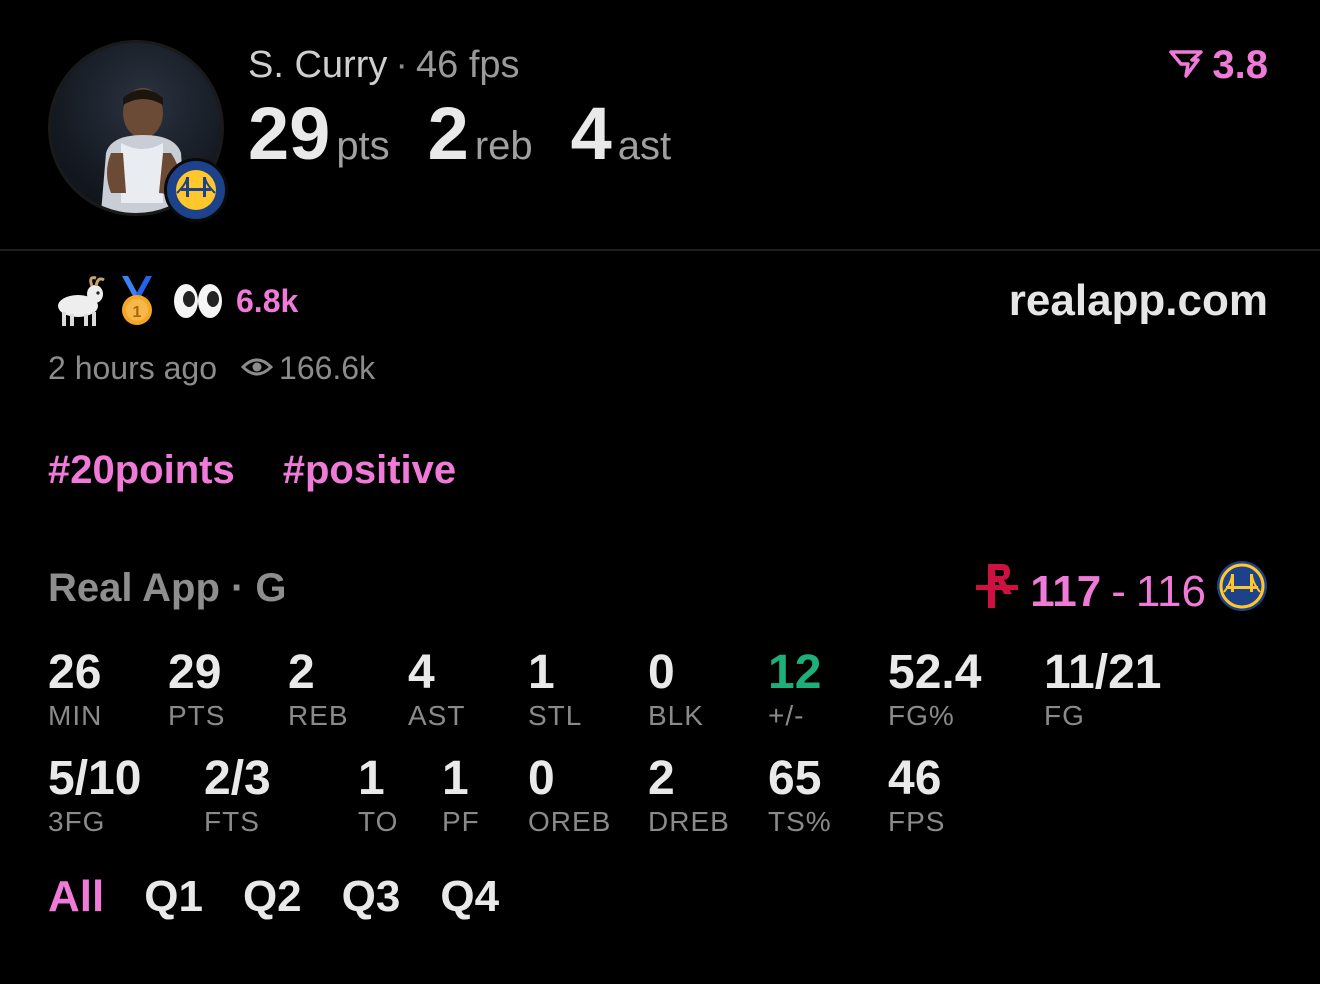 Image resolution: width=1320 pixels, height=984 pixels. What do you see at coordinates (197, 301) in the screenshot?
I see `eyes-emoji-icon` at bounding box center [197, 301].